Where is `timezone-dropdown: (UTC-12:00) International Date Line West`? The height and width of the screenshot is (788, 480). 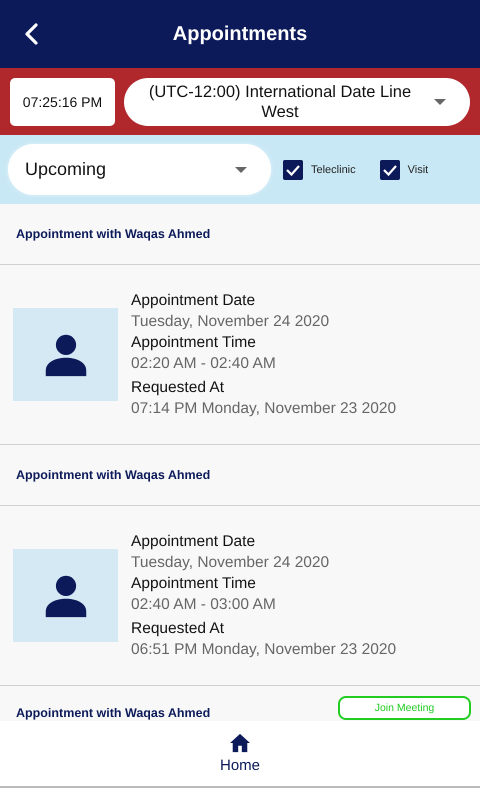
timezone-dropdown: (UTC-12:00) International Date Line West is located at coordinates (297, 102).